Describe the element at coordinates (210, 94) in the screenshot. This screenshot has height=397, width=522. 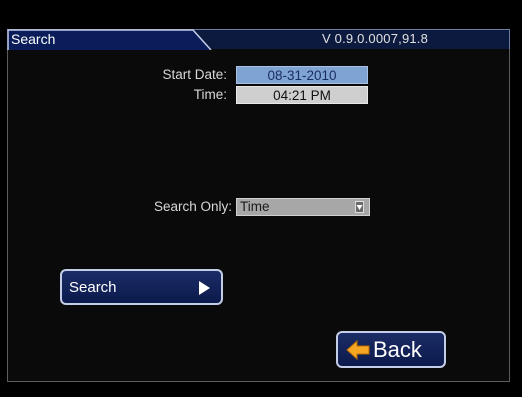
I see `time-label: Time:` at that location.